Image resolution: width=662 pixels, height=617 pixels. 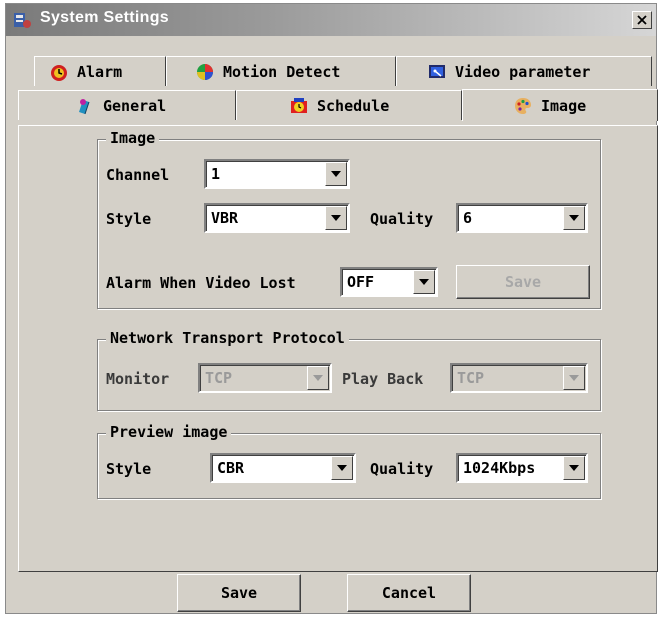 I want to click on image-group-title: Image, so click(x=133, y=138).